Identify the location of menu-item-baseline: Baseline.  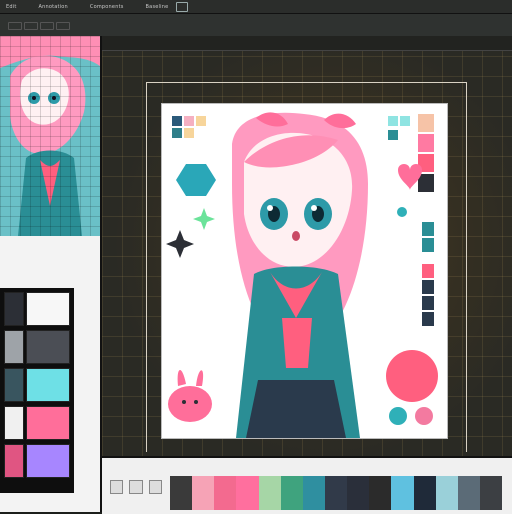
(157, 7).